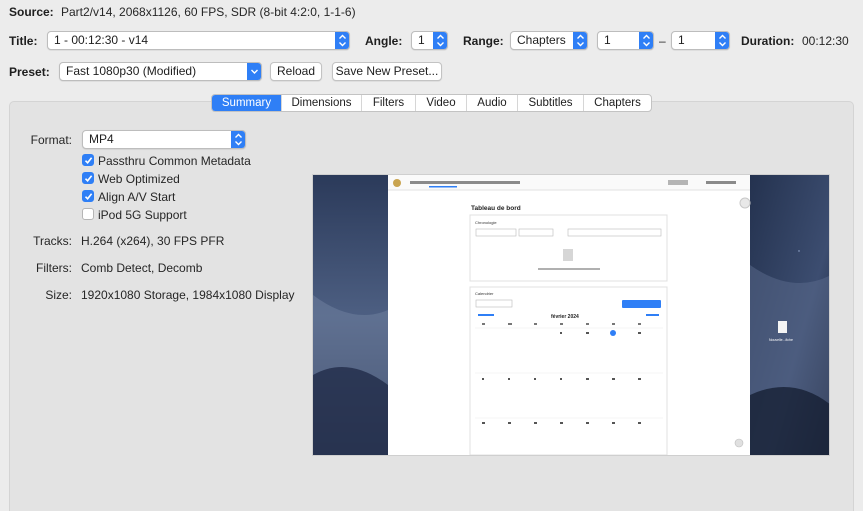 Image resolution: width=863 pixels, height=511 pixels. Describe the element at coordinates (188, 295) in the screenshot. I see `size-value: 1920x1080 Storage, 1984x1080 Display` at that location.